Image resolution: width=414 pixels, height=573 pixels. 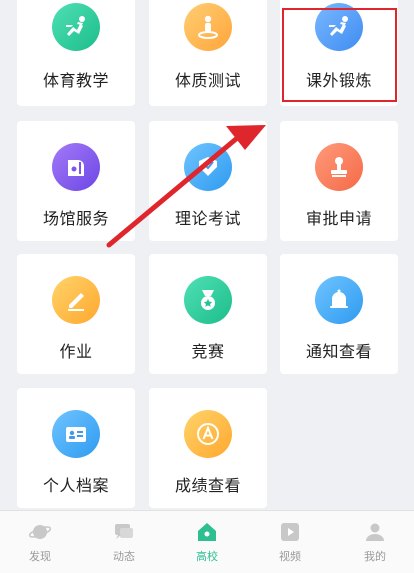 What do you see at coordinates (207, 532) in the screenshot?
I see `home-icon` at bounding box center [207, 532].